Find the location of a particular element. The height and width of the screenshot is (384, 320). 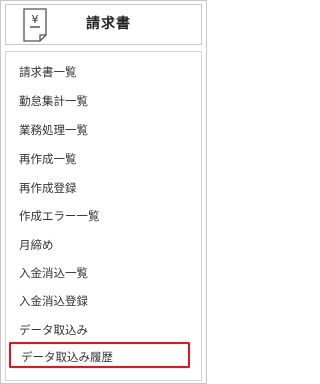

menu-item-data-import-history: データ取込み履歴 is located at coordinates (99, 355).